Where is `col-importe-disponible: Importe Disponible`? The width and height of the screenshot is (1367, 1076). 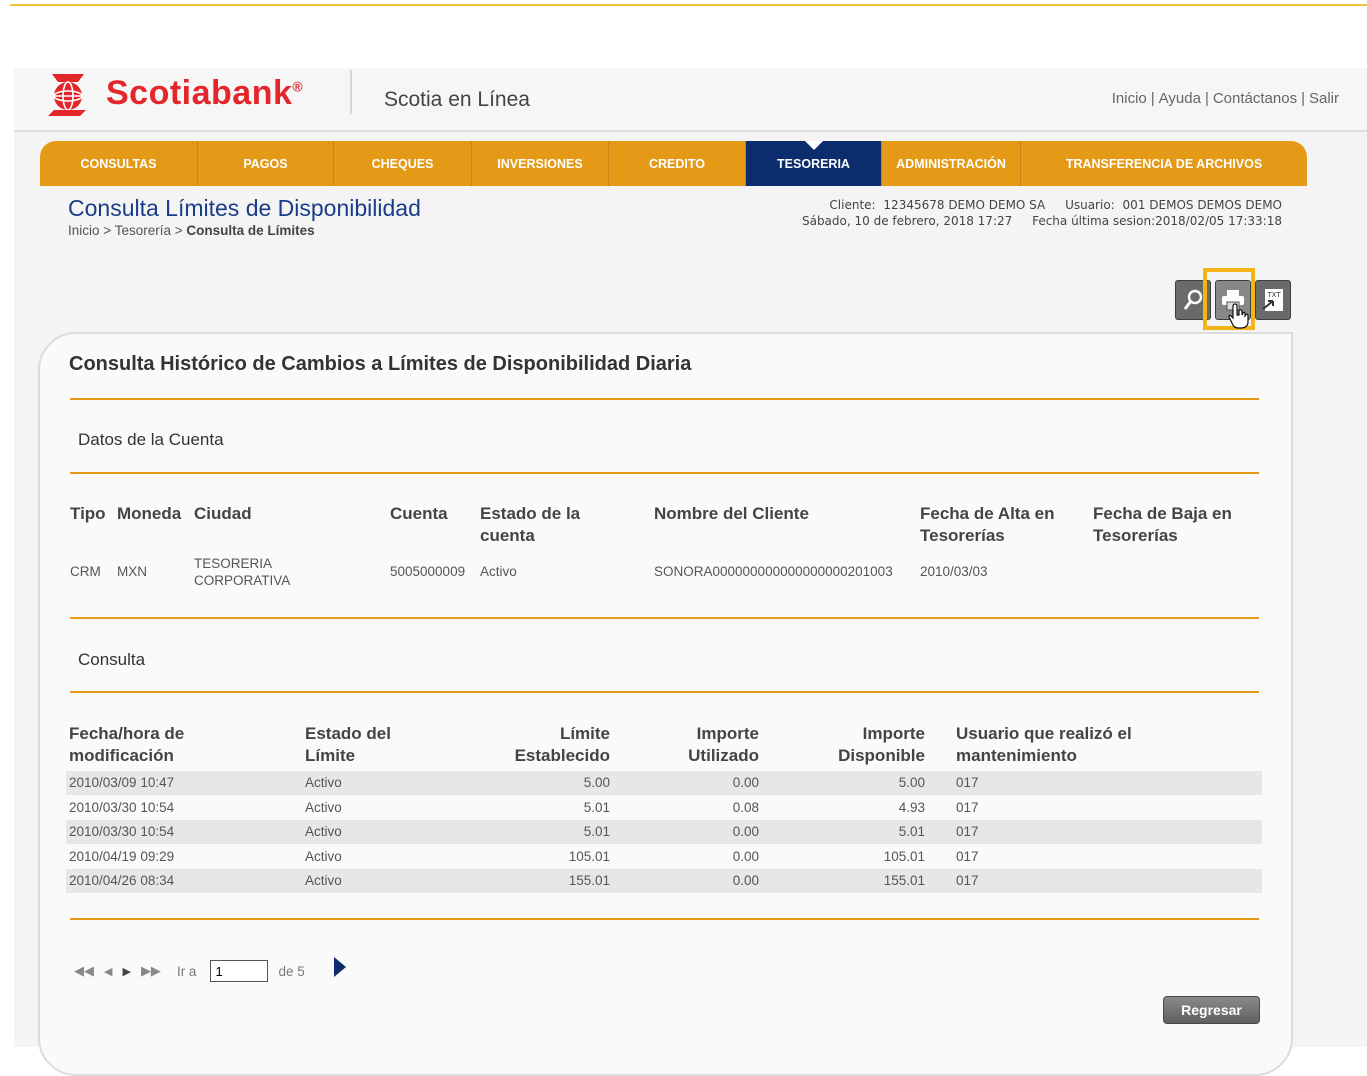
col-importe-disponible: Importe Disponible is located at coordinates (881, 744).